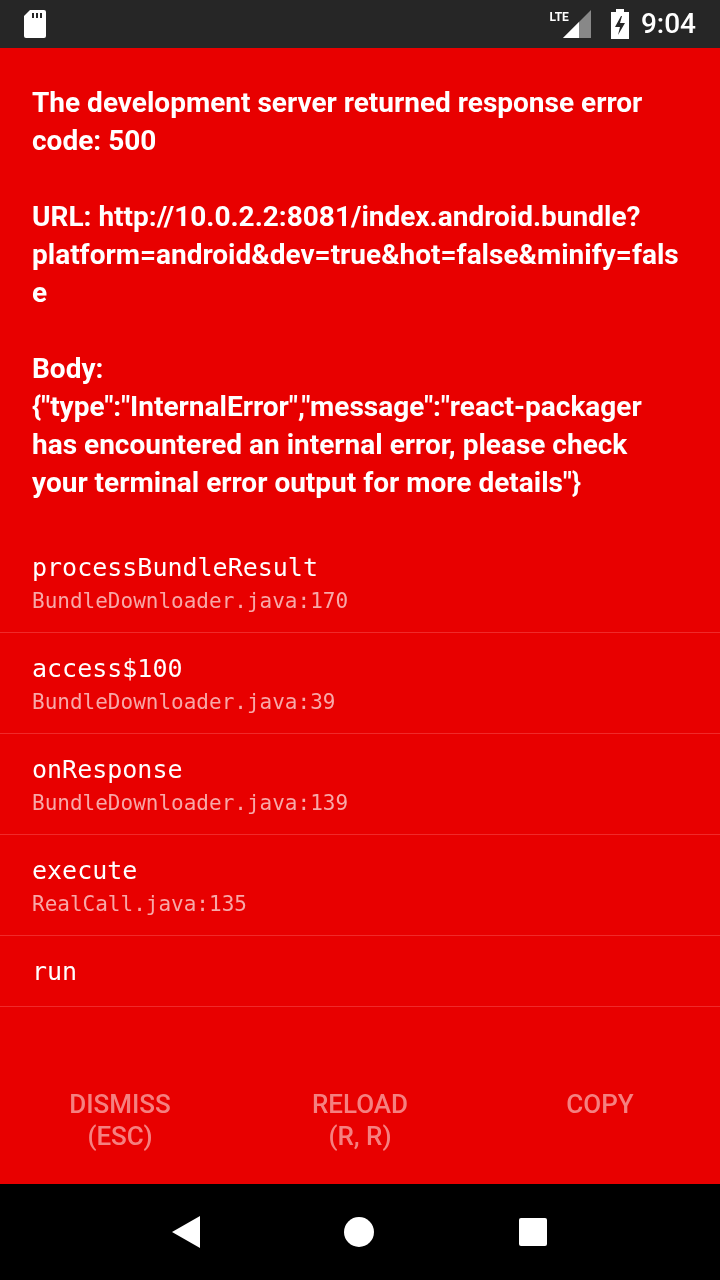  Describe the element at coordinates (35, 24) in the screenshot. I see `sd-card-icon` at that location.